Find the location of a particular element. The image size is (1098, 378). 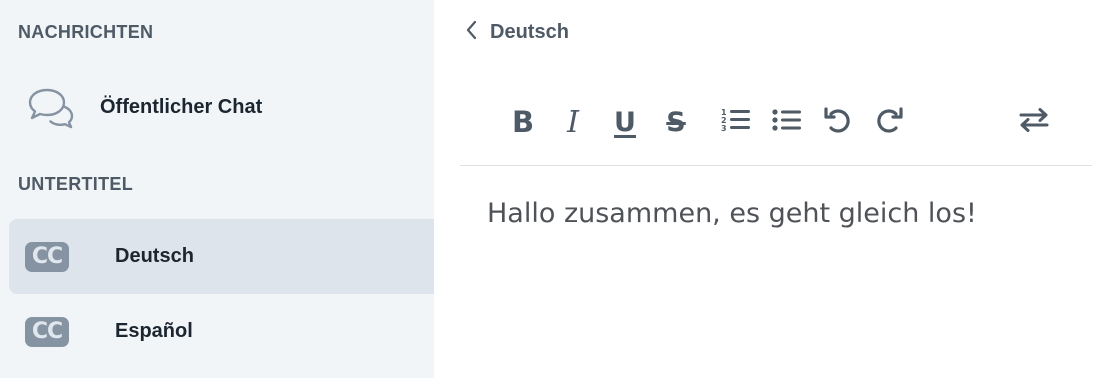

formatting-toolbar: B I U S 1 2 3 is located at coordinates (549, 122).